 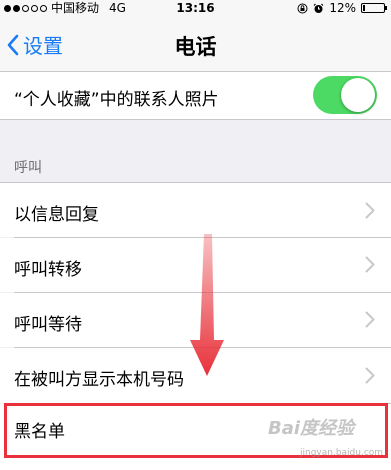 I want to click on section-header-call: 呼叫, so click(x=28, y=168).